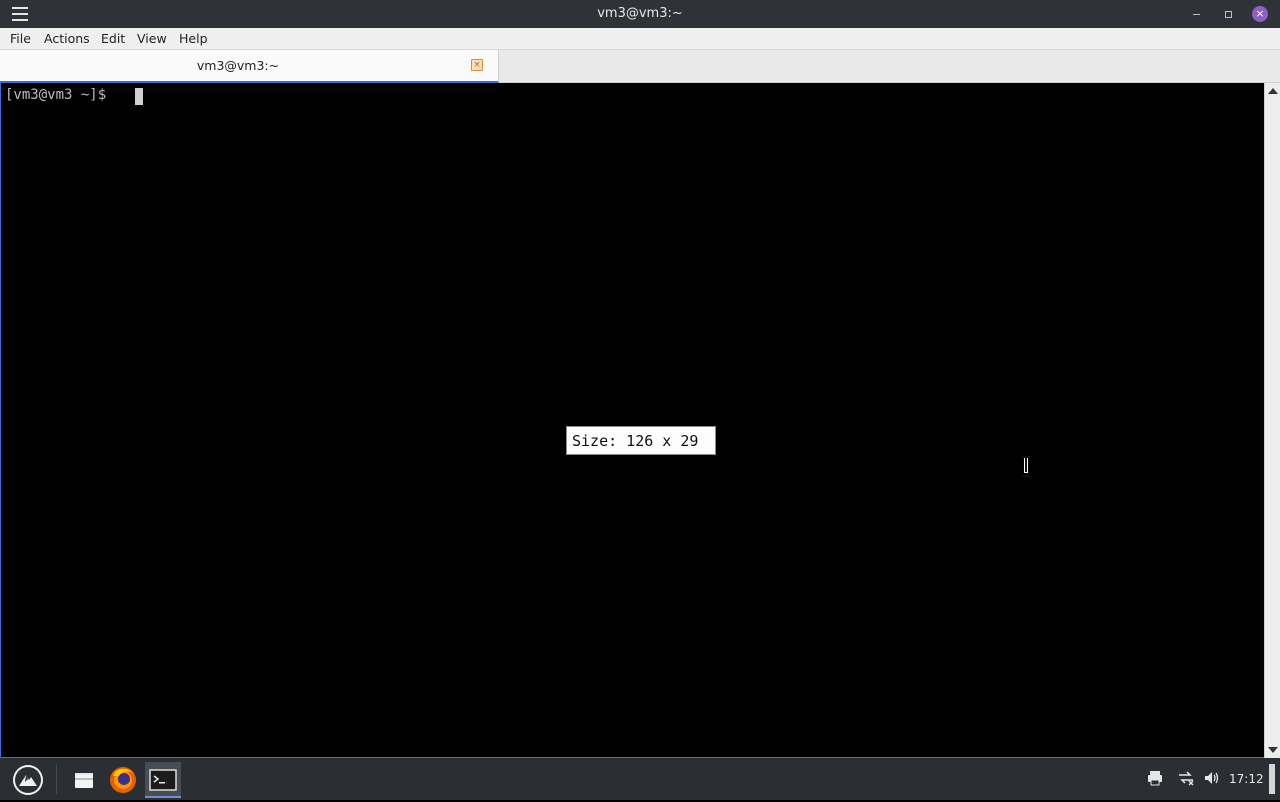 This screenshot has width=1280, height=802. Describe the element at coordinates (193, 38) in the screenshot. I see `menu-help: Help` at that location.